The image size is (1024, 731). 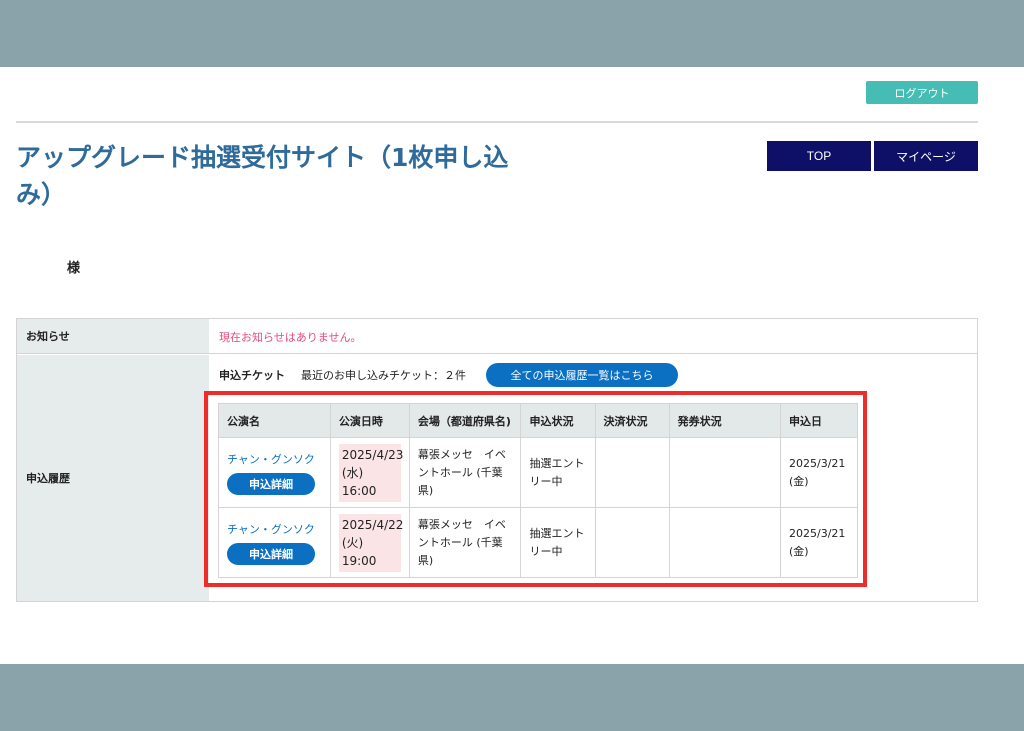 What do you see at coordinates (252, 375) in the screenshot?
I see `ticket-label: 申込チケット` at bounding box center [252, 375].